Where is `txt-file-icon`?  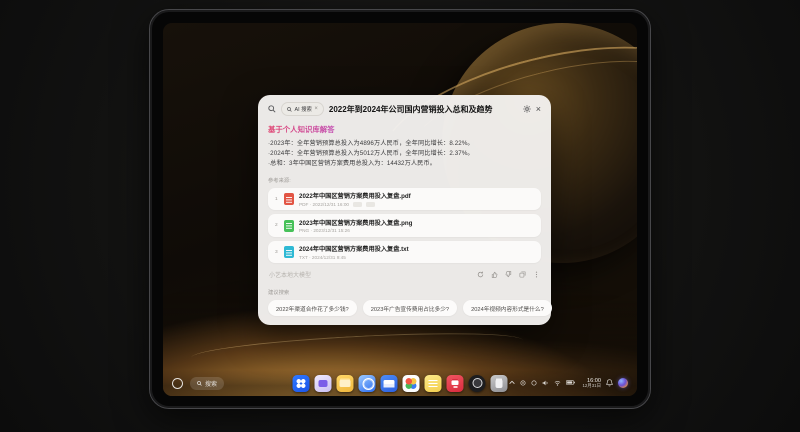 txt-file-icon is located at coordinates (289, 252).